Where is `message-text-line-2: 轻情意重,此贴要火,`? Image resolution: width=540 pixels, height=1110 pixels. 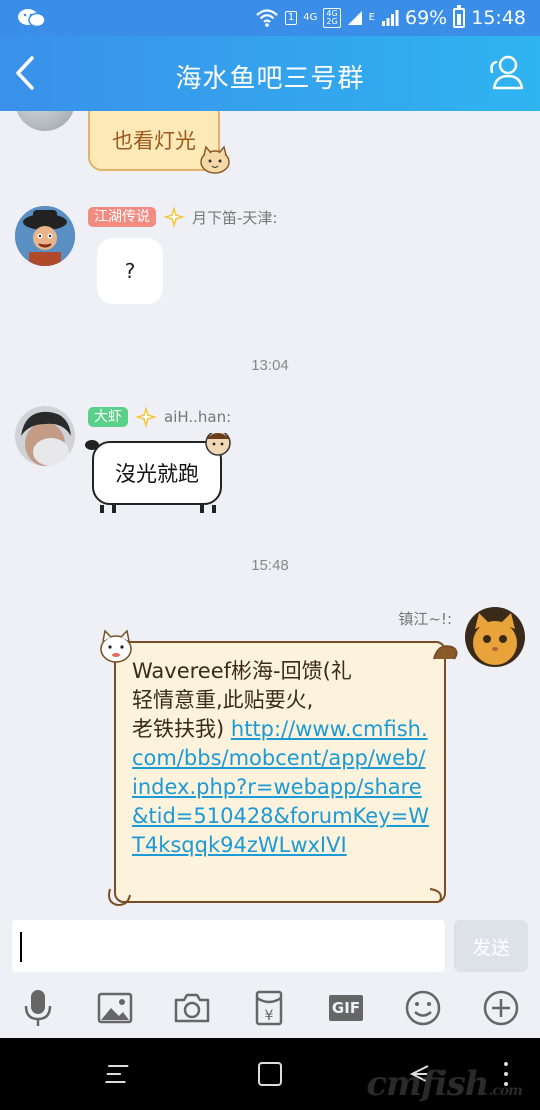 message-text-line-2: 轻情意重,此贴要火, is located at coordinates (223, 700).